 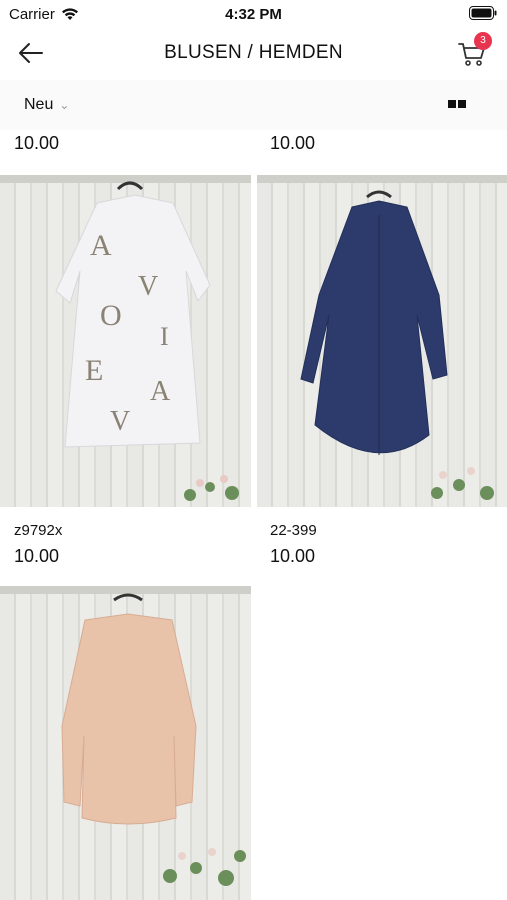 I want to click on product-name: z9792x, so click(x=38, y=530).